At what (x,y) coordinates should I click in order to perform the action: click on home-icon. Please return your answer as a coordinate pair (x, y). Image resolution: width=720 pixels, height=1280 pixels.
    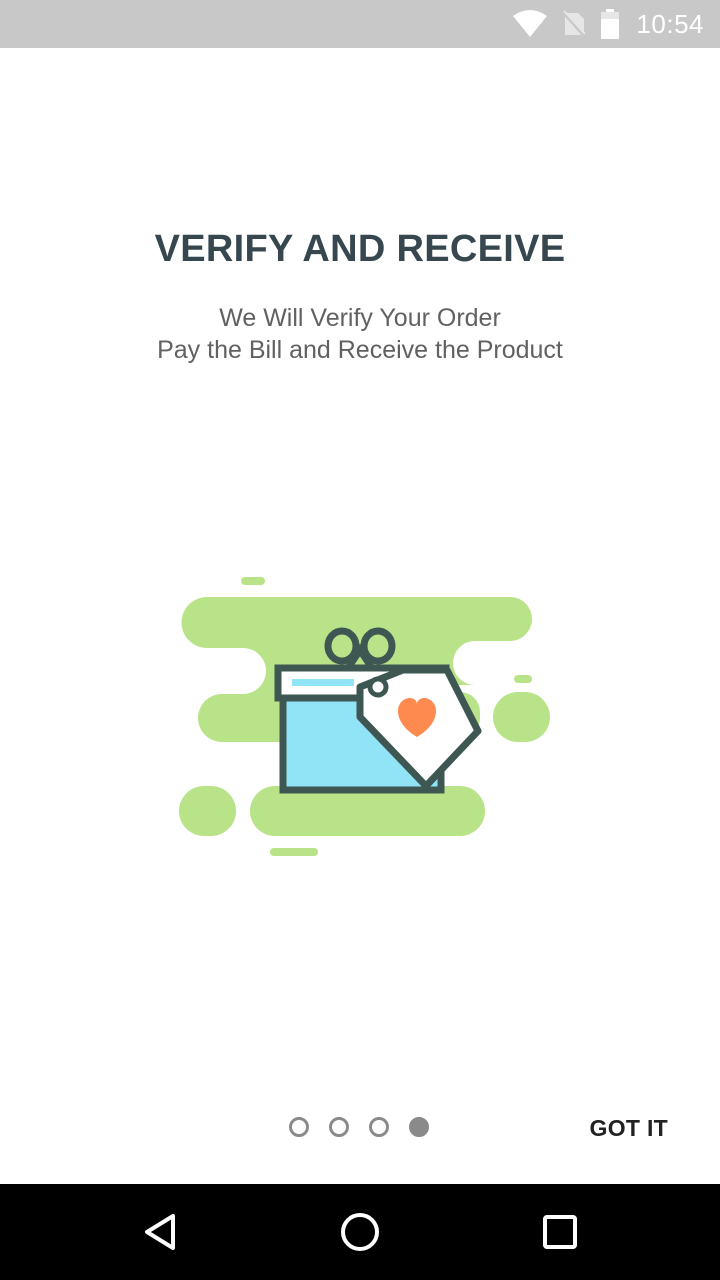
    Looking at the image, I should click on (360, 1232).